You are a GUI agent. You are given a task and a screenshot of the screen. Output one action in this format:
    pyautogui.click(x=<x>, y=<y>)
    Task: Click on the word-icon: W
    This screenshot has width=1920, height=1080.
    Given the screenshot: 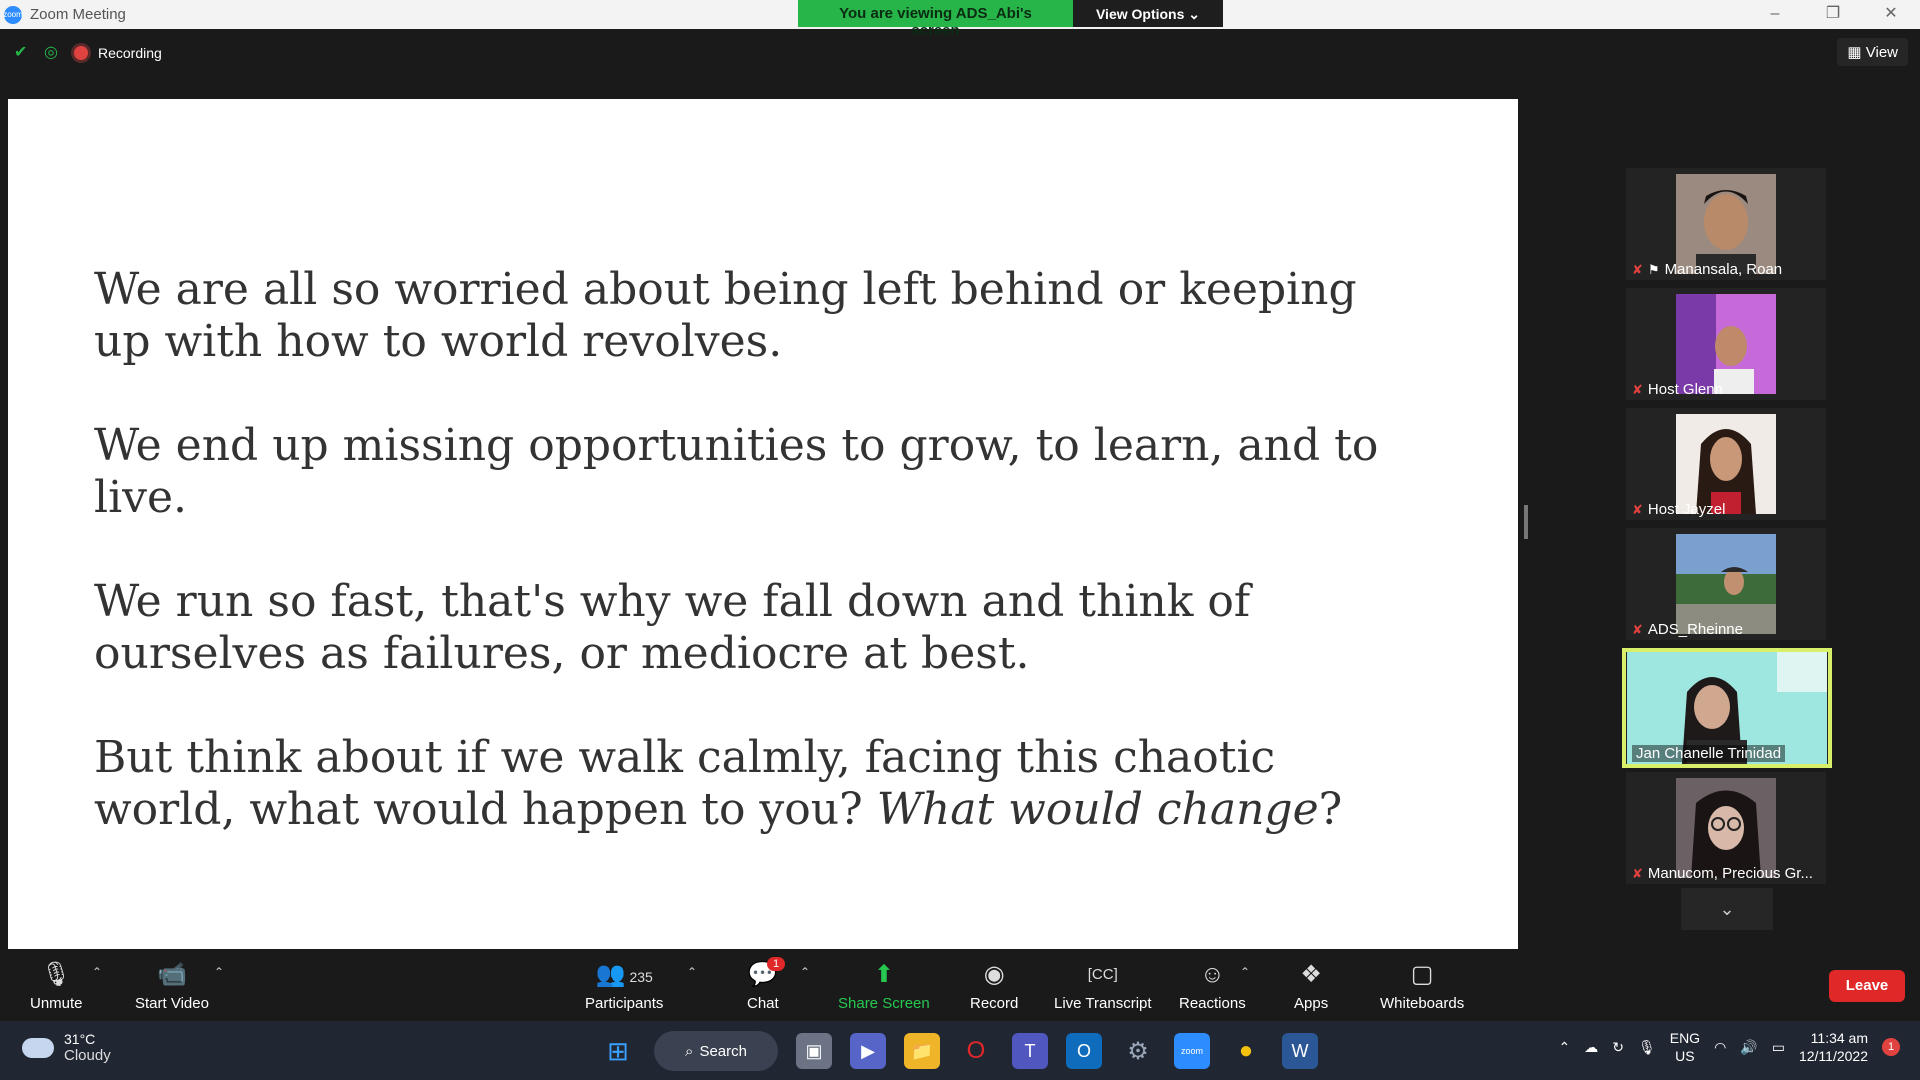 What is the action you would take?
    pyautogui.click(x=1300, y=1051)
    